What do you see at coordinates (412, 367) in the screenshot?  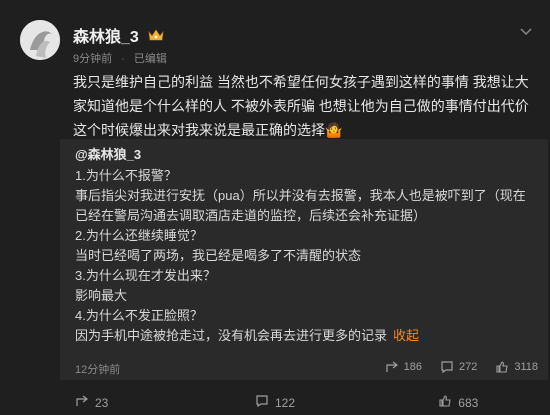 I see `quoted-share-count: 186` at bounding box center [412, 367].